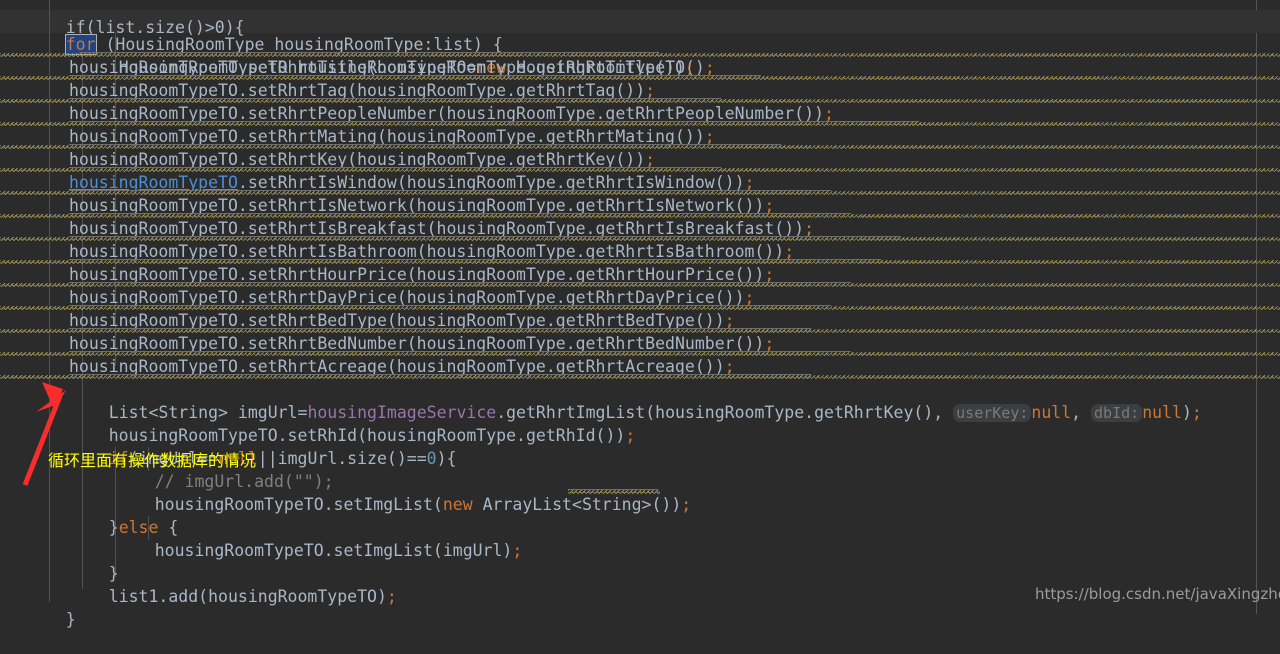 This screenshot has height=654, width=1280. Describe the element at coordinates (640, 561) in the screenshot. I see `code-line: }` at that location.